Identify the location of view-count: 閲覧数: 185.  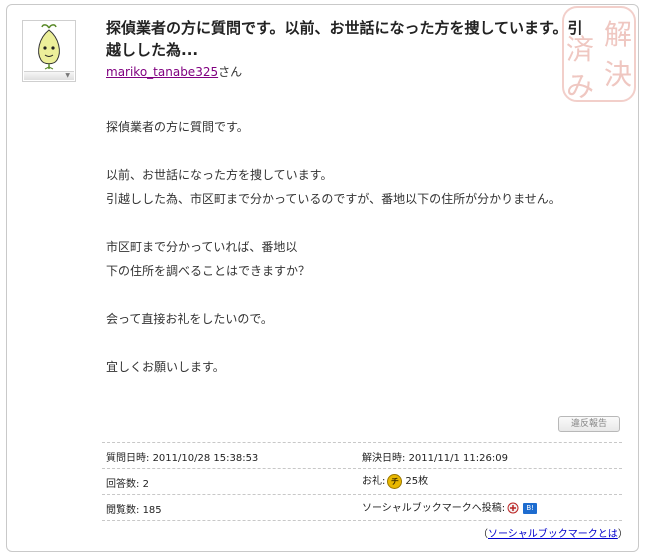
(134, 508).